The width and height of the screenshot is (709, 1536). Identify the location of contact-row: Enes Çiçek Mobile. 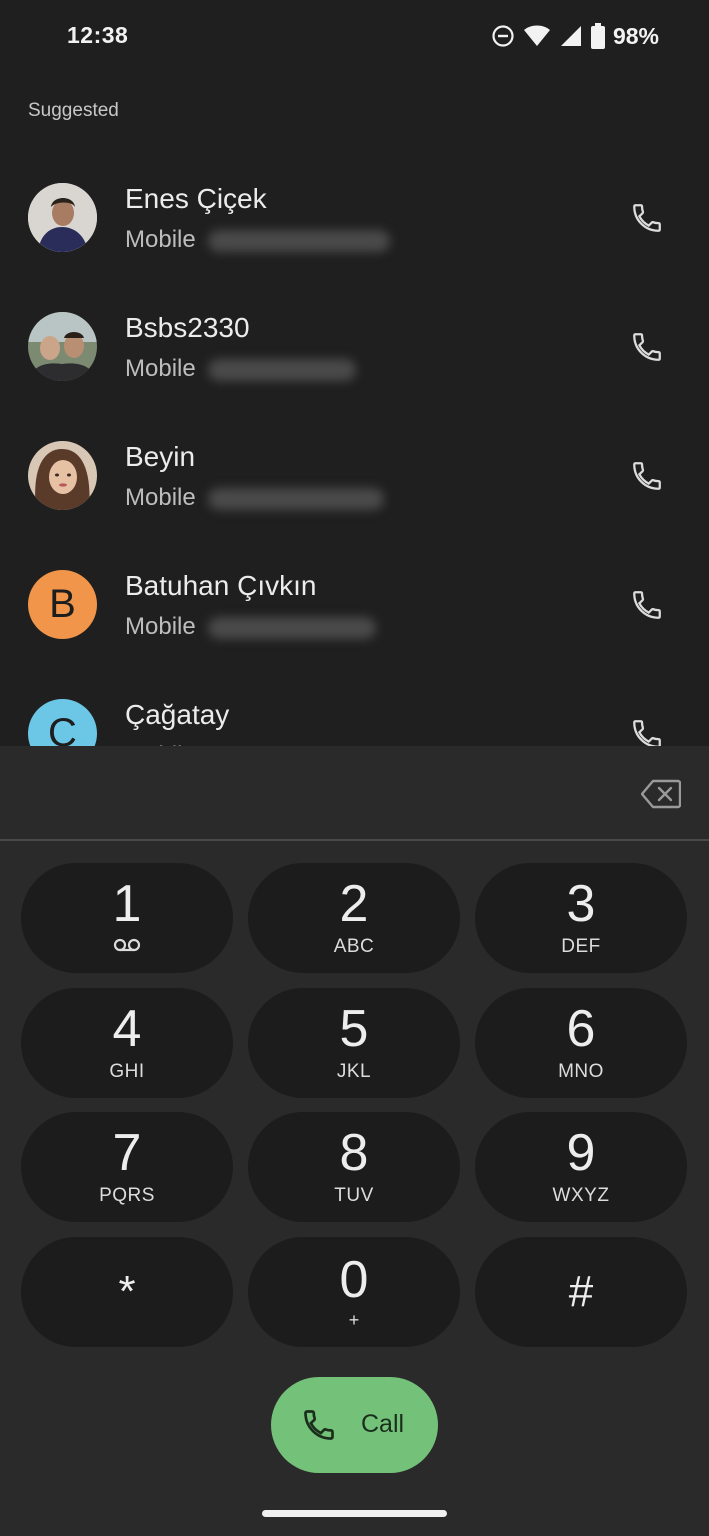
(354, 216).